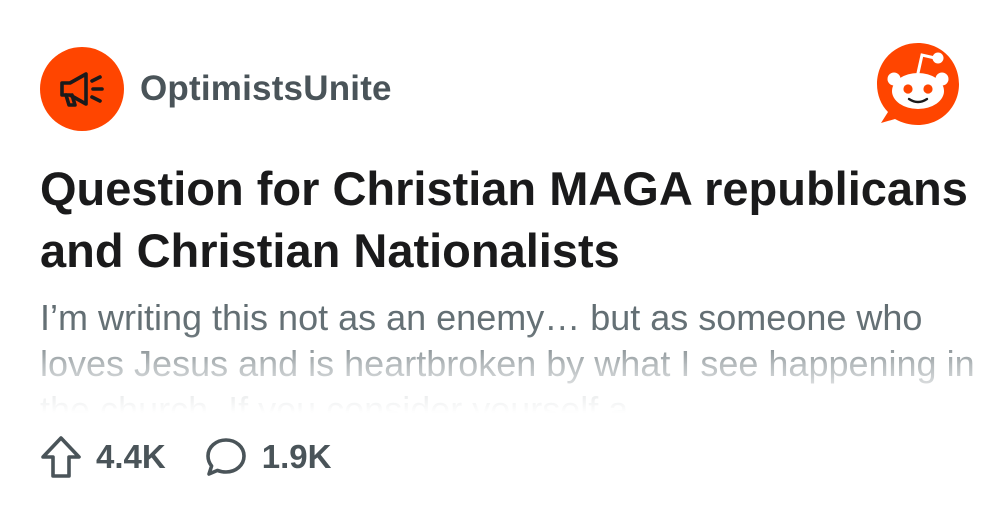 The width and height of the screenshot is (1000, 521). I want to click on comment-count: 1.9K, so click(296, 456).